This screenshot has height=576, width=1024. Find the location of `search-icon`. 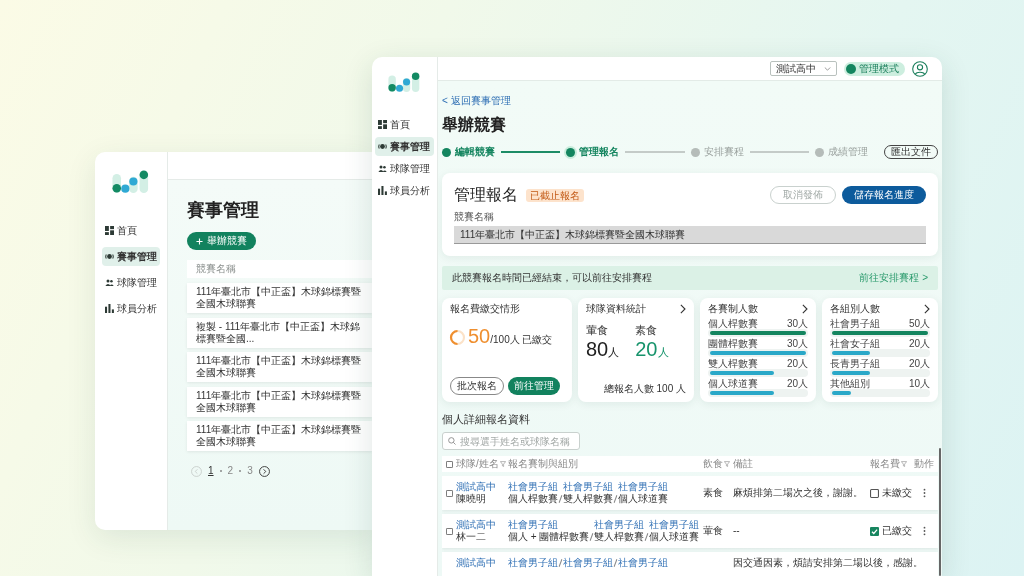

search-icon is located at coordinates (452, 441).